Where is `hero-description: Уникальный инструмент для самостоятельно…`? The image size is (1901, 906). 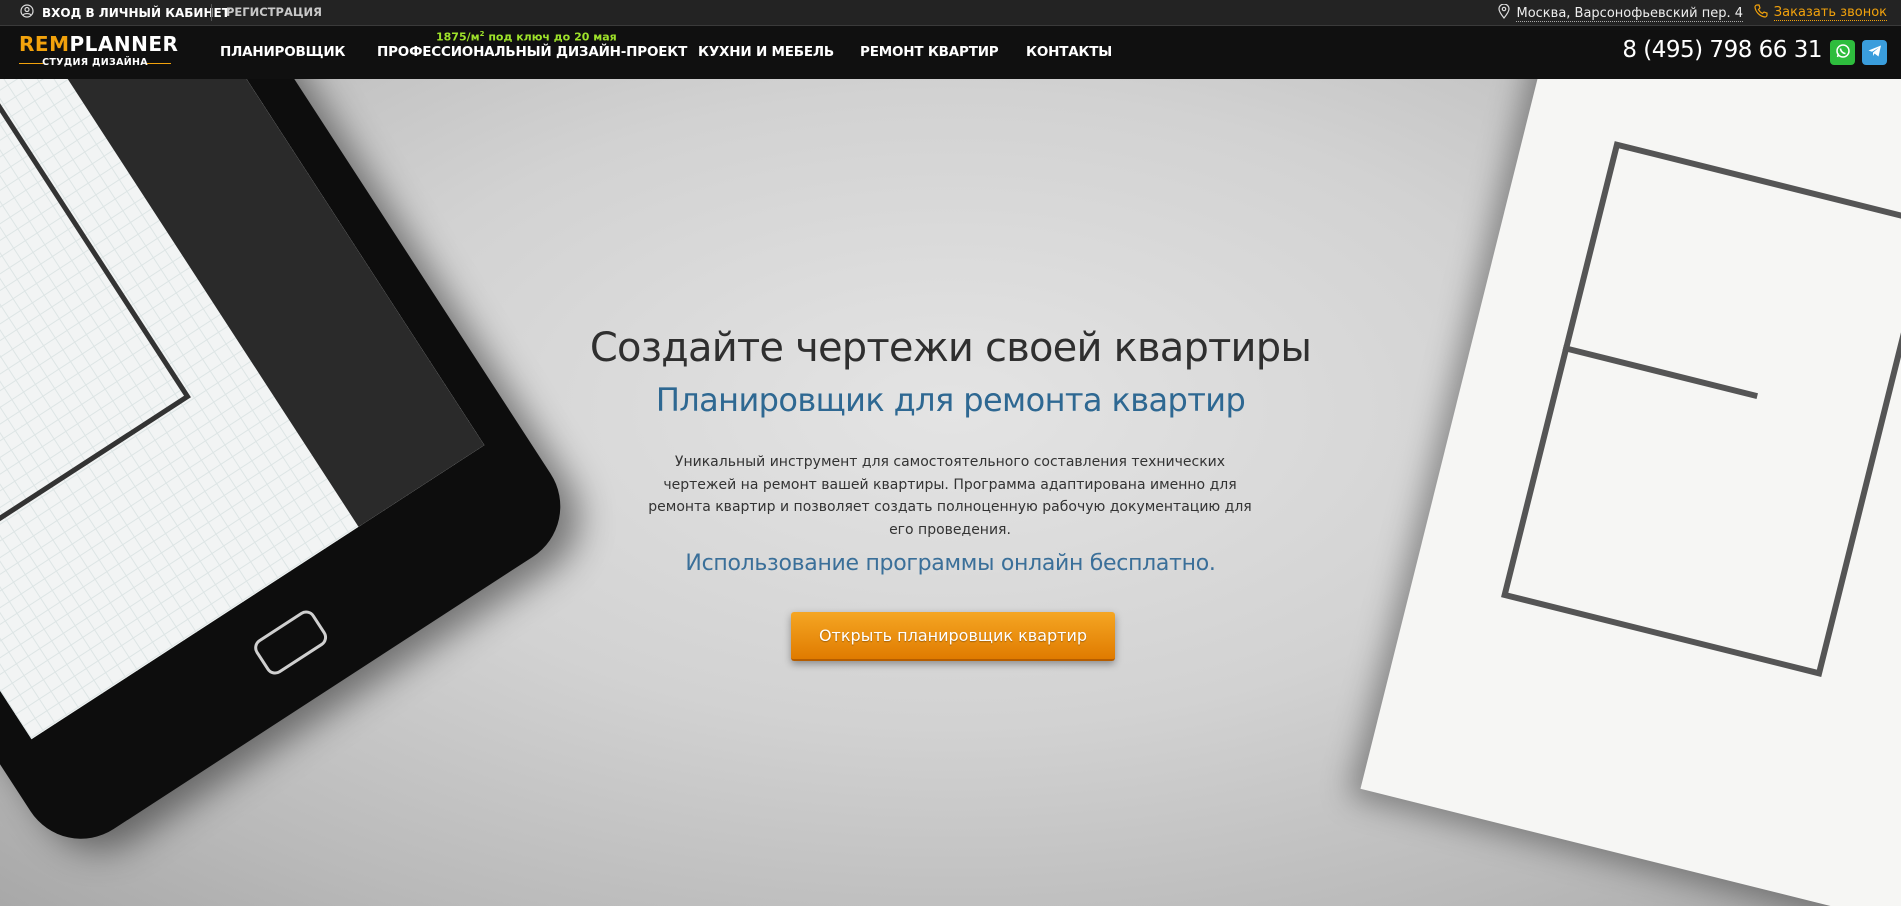 hero-description: Уникальный инструмент для самостоятельно… is located at coordinates (950, 496).